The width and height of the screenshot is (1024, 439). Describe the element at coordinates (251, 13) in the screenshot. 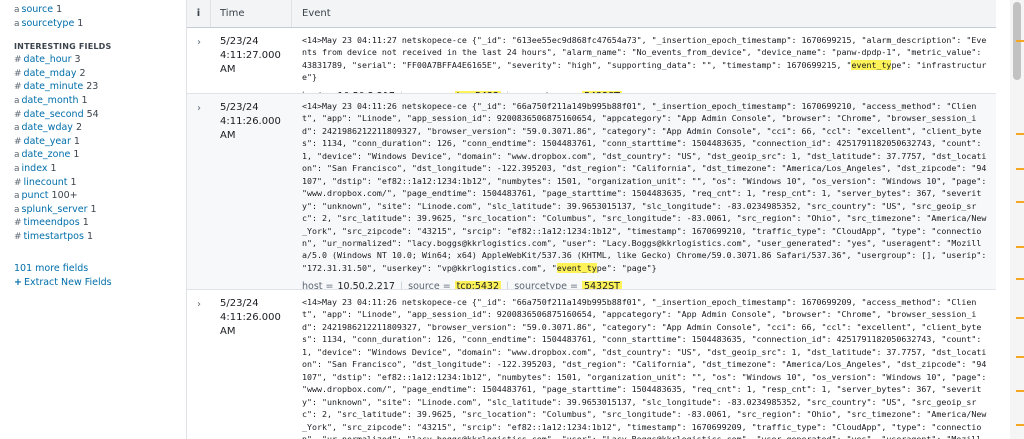

I see `time-column-header: Time` at that location.